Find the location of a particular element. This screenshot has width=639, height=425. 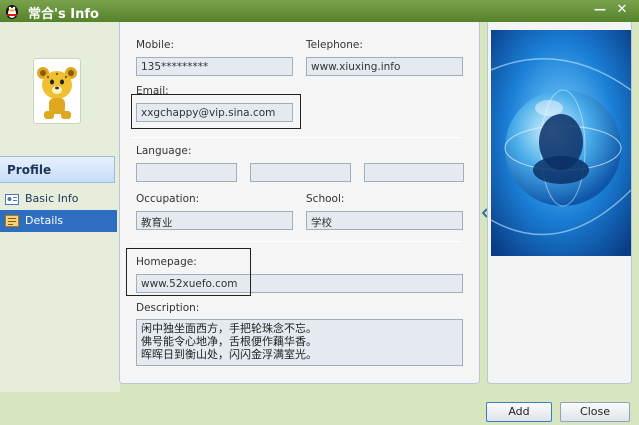

add-button: Add is located at coordinates (519, 412).